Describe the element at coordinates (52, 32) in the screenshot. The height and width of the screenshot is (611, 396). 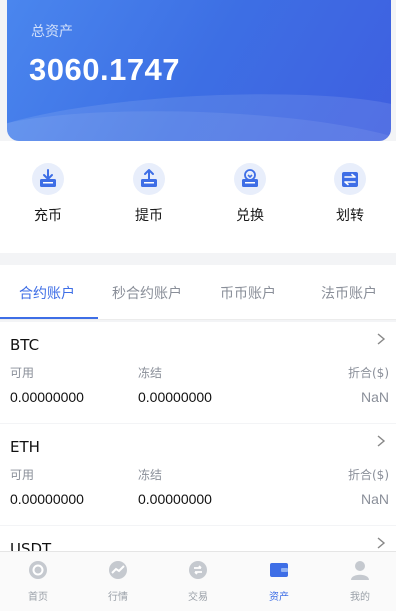
I see `total-assets-label: 总资产` at that location.